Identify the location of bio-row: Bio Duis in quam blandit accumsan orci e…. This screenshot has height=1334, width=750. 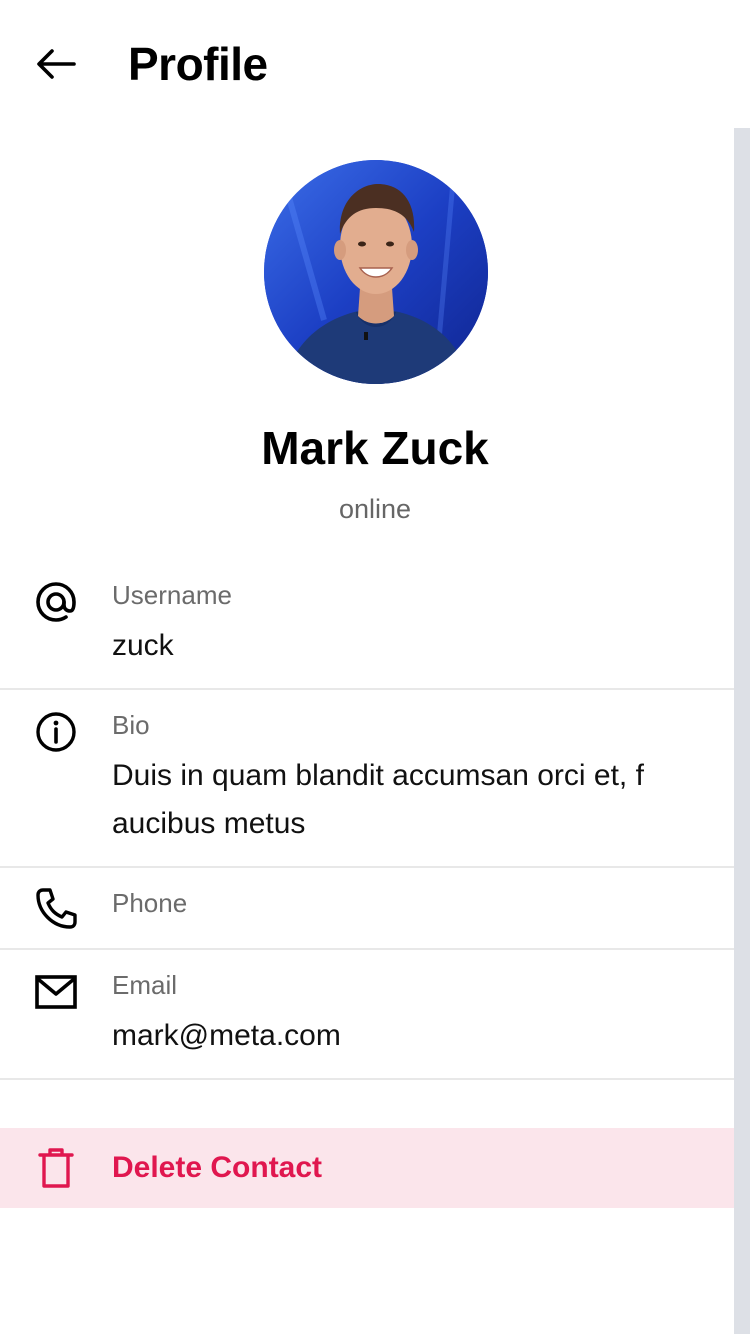
(367, 779).